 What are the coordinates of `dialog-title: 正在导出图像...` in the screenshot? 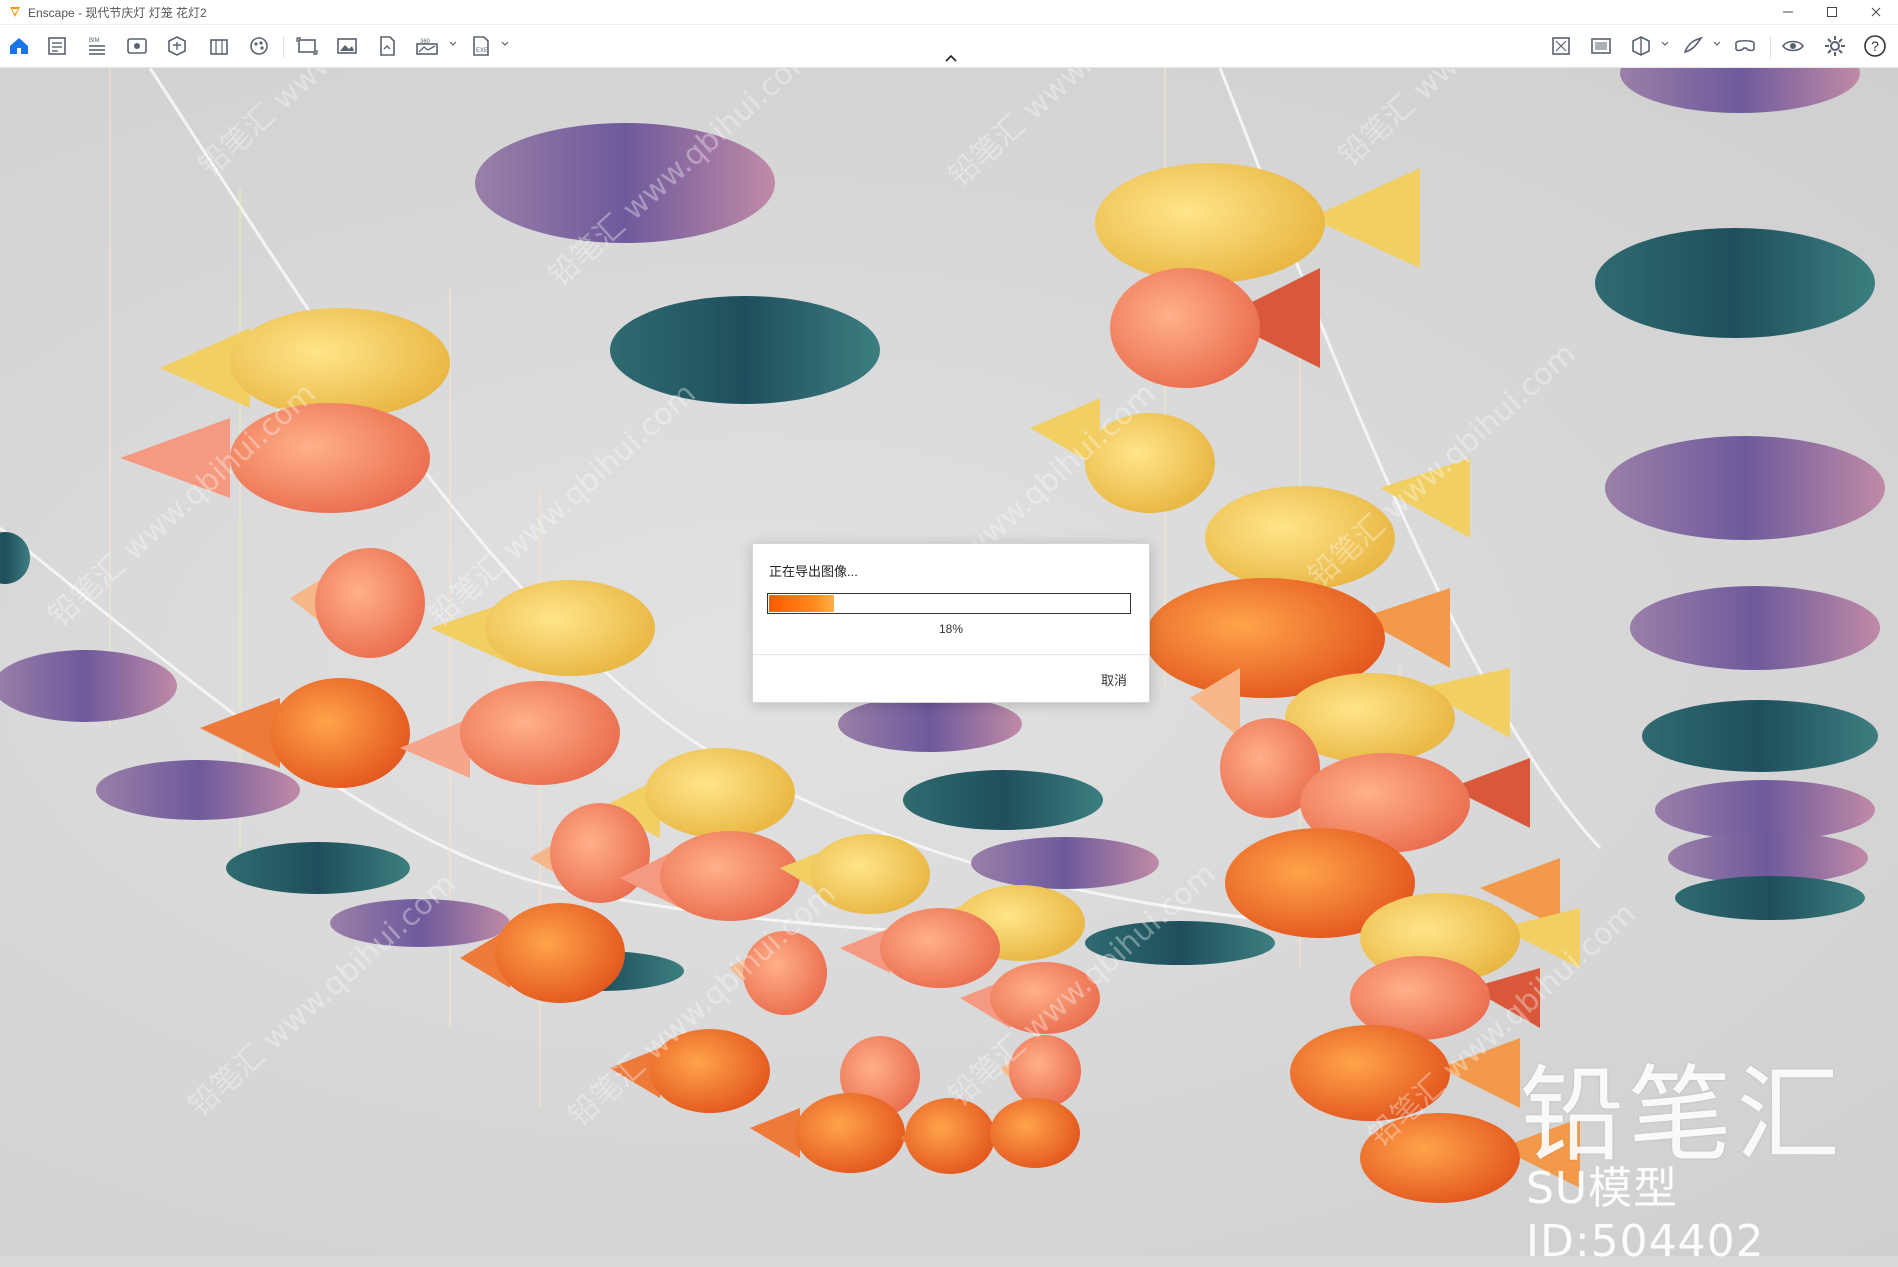 It's located at (813, 571).